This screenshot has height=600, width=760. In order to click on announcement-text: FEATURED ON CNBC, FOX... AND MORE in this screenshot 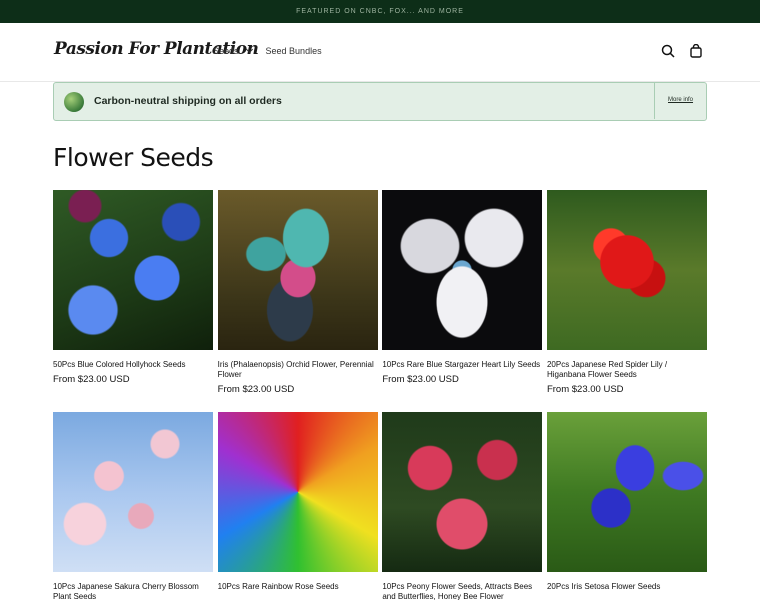, I will do `click(380, 11)`.